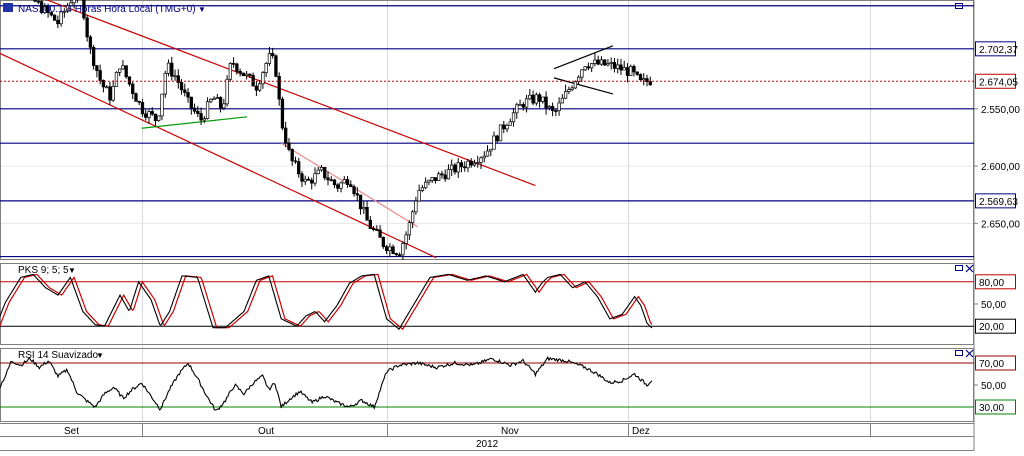 Image resolution: width=1024 pixels, height=456 pixels. I want to click on year-label: 2012, so click(487, 444).